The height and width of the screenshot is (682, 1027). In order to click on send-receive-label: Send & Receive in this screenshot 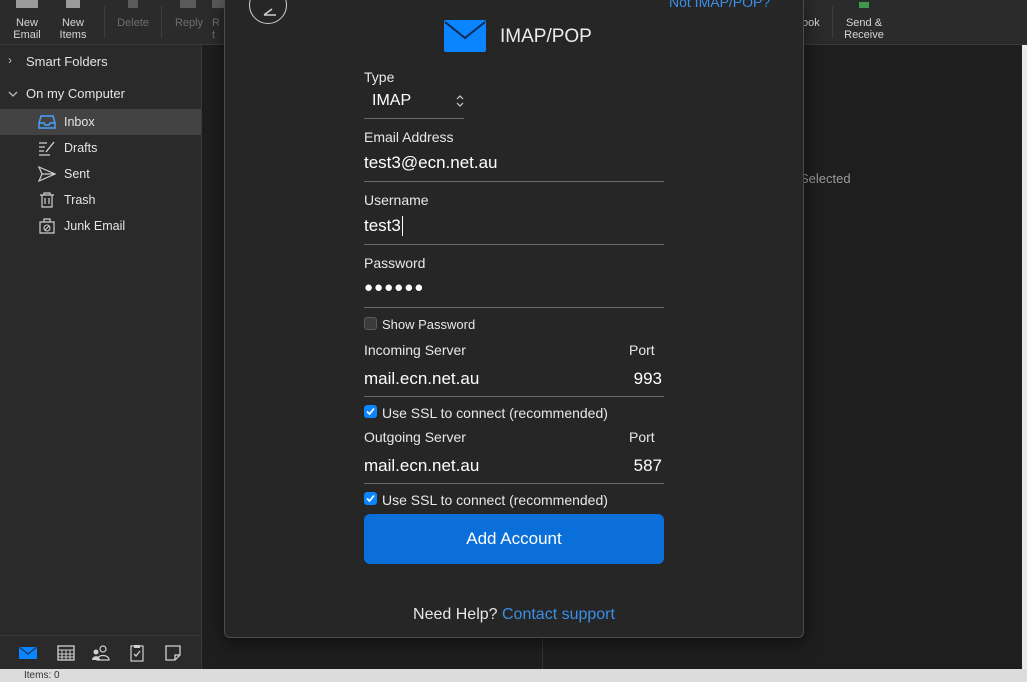, I will do `click(864, 29)`.